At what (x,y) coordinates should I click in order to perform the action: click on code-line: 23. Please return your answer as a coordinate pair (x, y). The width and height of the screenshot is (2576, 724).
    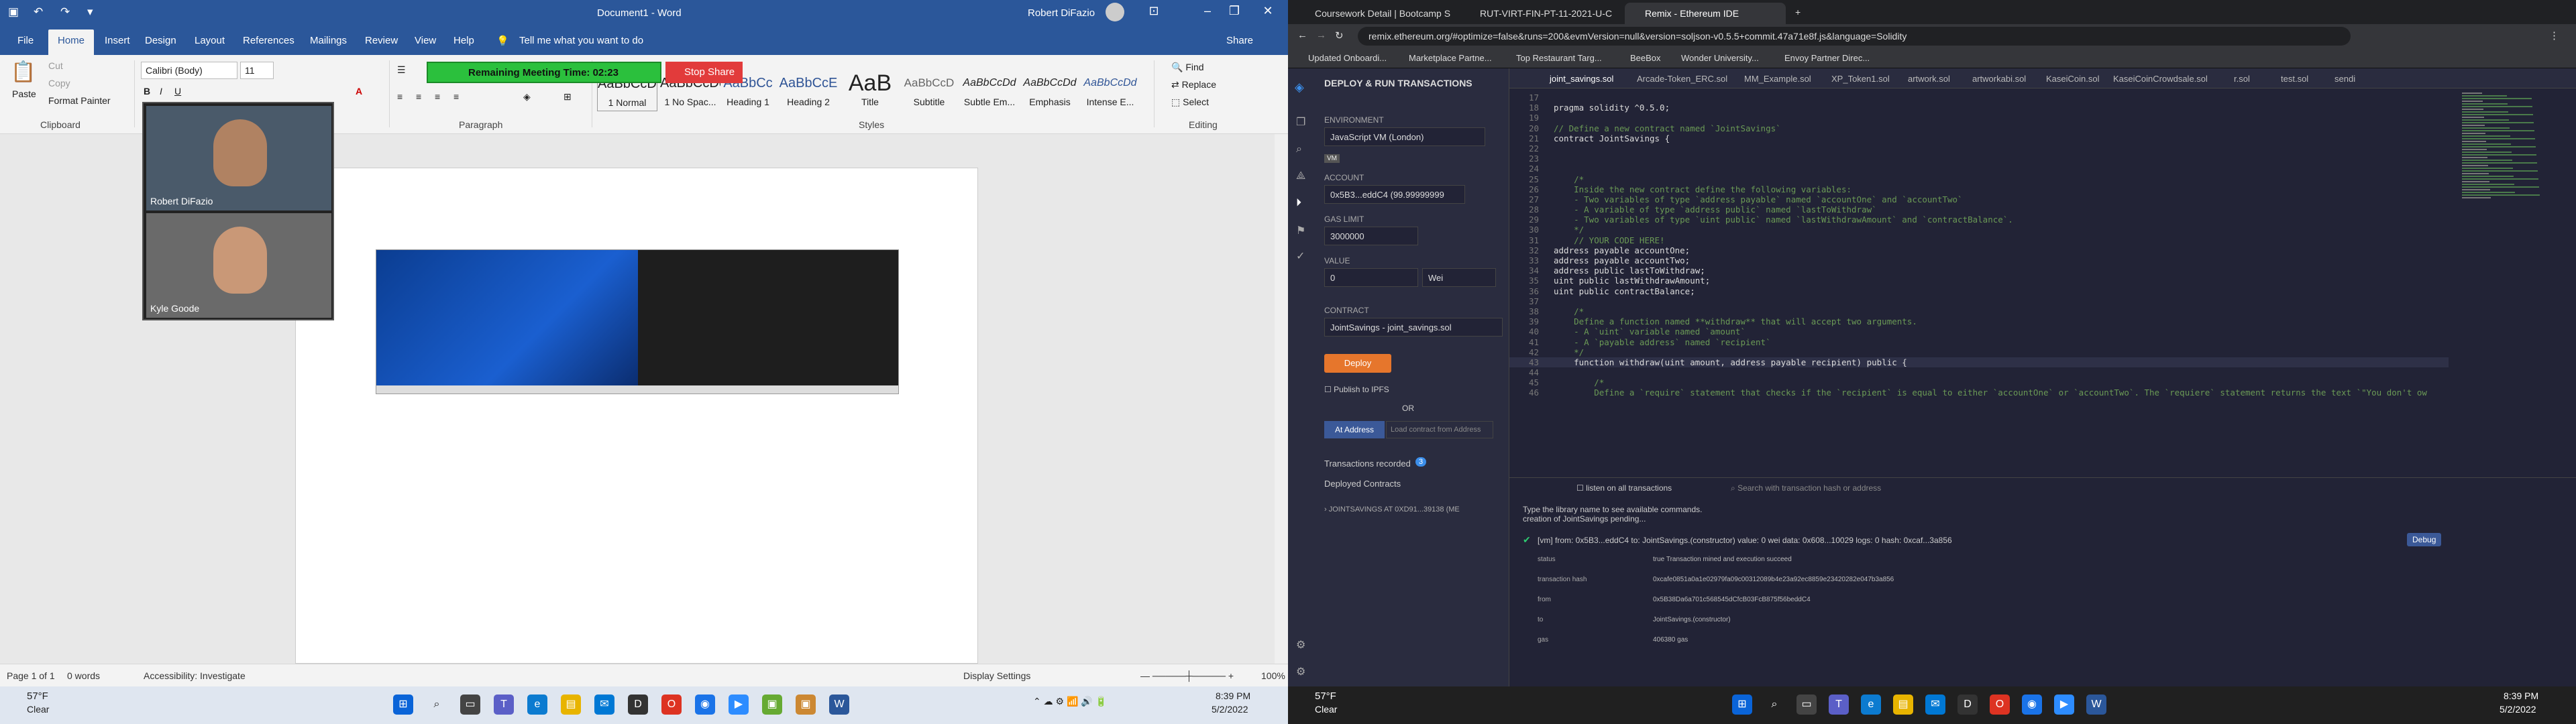
    Looking at the image, I should click on (1979, 159).